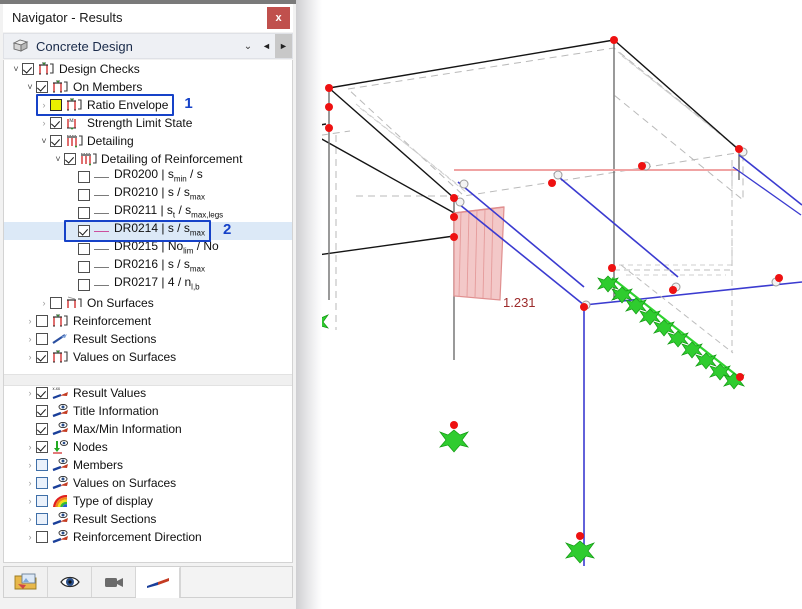  Describe the element at coordinates (309, 304) in the screenshot. I see `viewport-edge-shadow` at that location.